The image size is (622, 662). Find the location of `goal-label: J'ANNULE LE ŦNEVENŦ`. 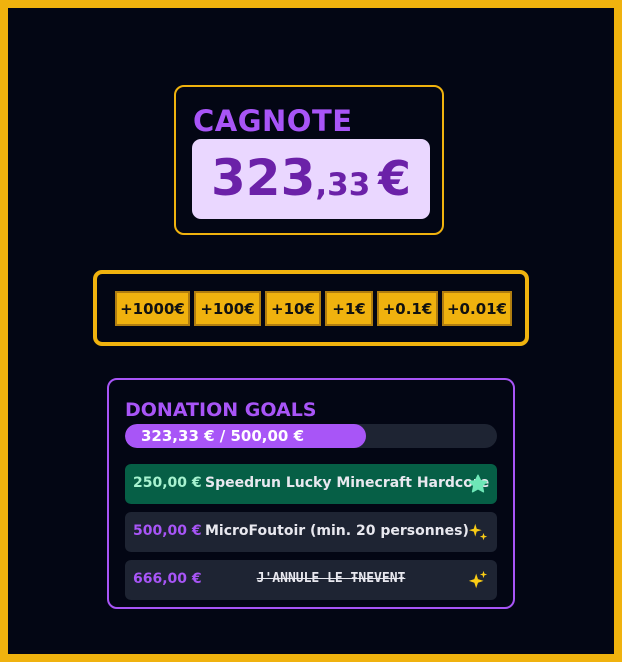

goal-label: J'ANNULE LE ŦNEVENŦ is located at coordinates (331, 578).